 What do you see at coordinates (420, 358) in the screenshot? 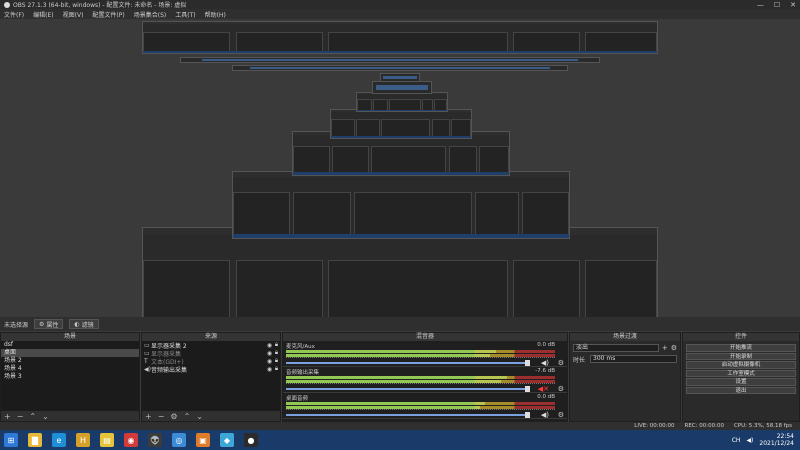
I see `meter-scale` at bounding box center [420, 358].